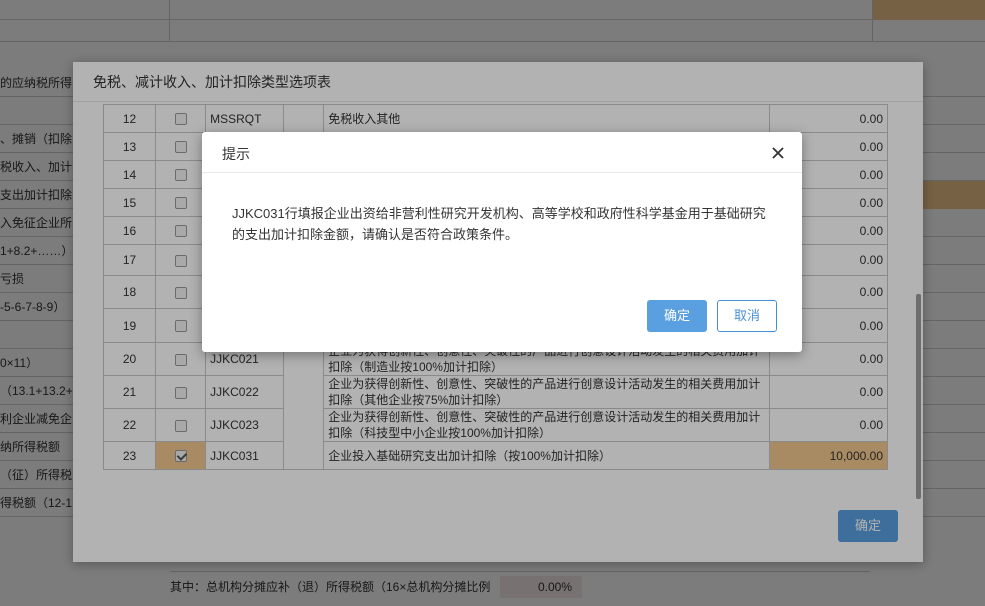  What do you see at coordinates (747, 316) in the screenshot?
I see `cancel-button: 取消` at bounding box center [747, 316].